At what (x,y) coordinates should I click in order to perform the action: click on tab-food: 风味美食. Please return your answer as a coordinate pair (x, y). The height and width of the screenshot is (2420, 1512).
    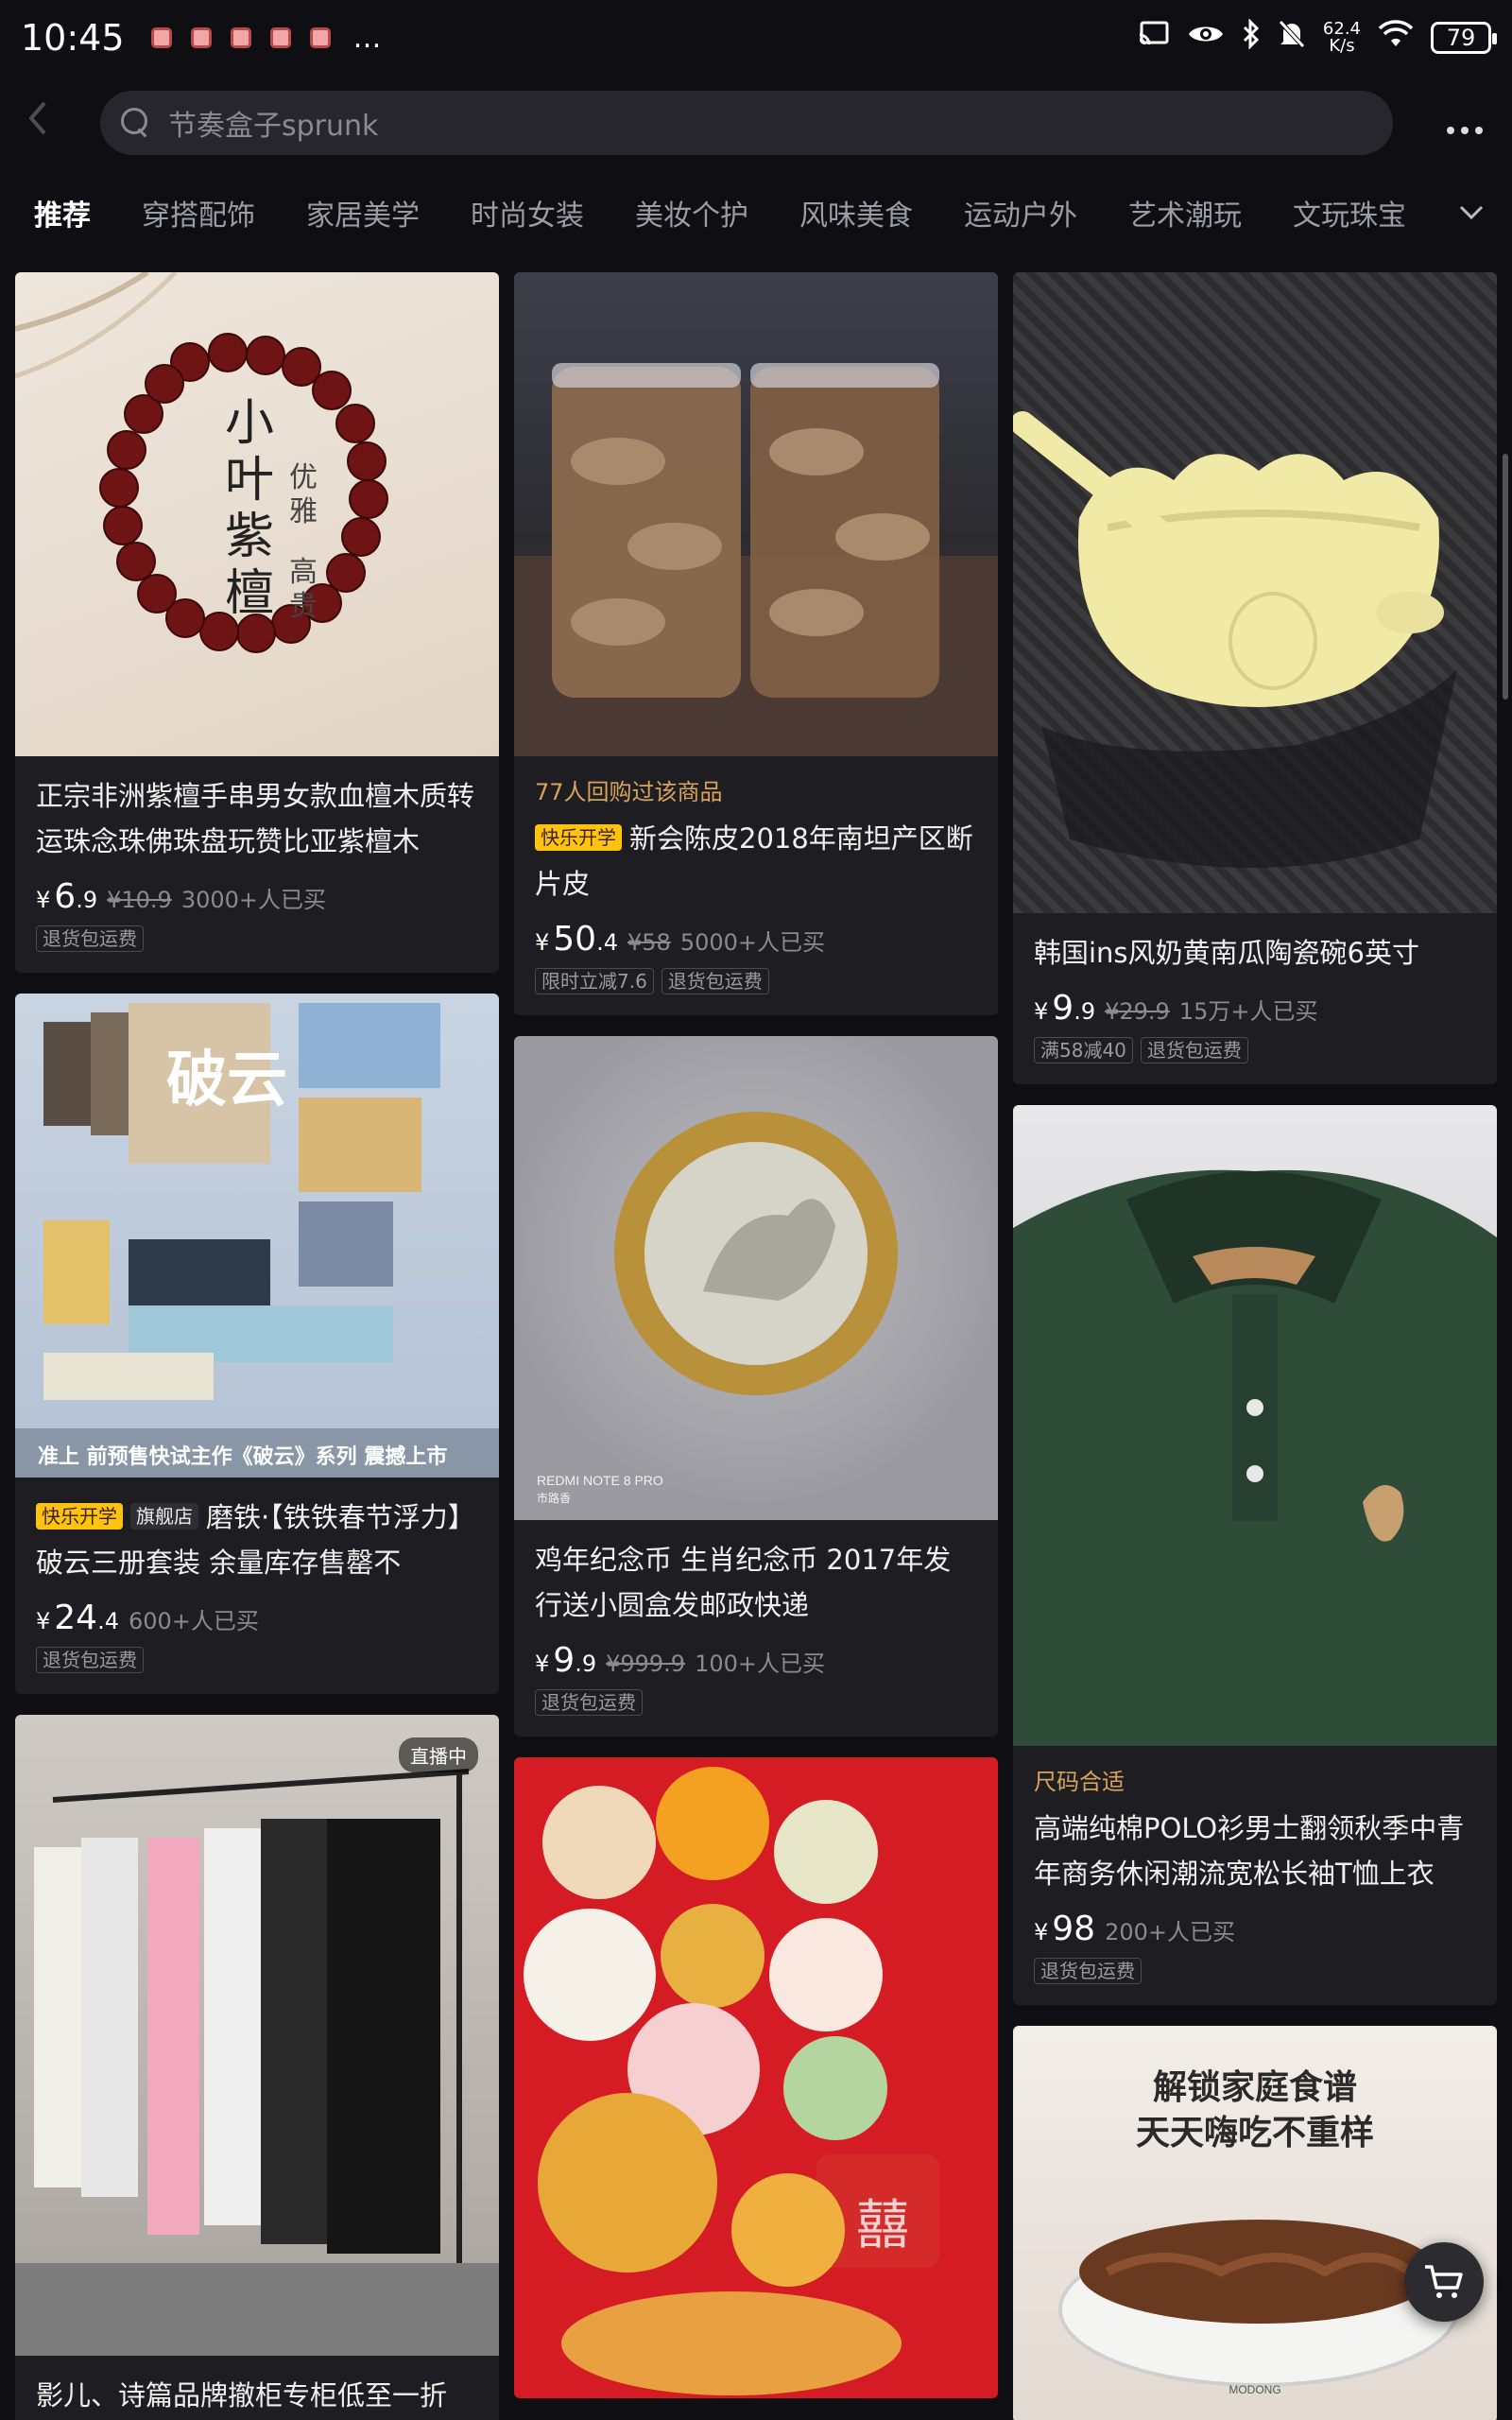
    Looking at the image, I should click on (856, 212).